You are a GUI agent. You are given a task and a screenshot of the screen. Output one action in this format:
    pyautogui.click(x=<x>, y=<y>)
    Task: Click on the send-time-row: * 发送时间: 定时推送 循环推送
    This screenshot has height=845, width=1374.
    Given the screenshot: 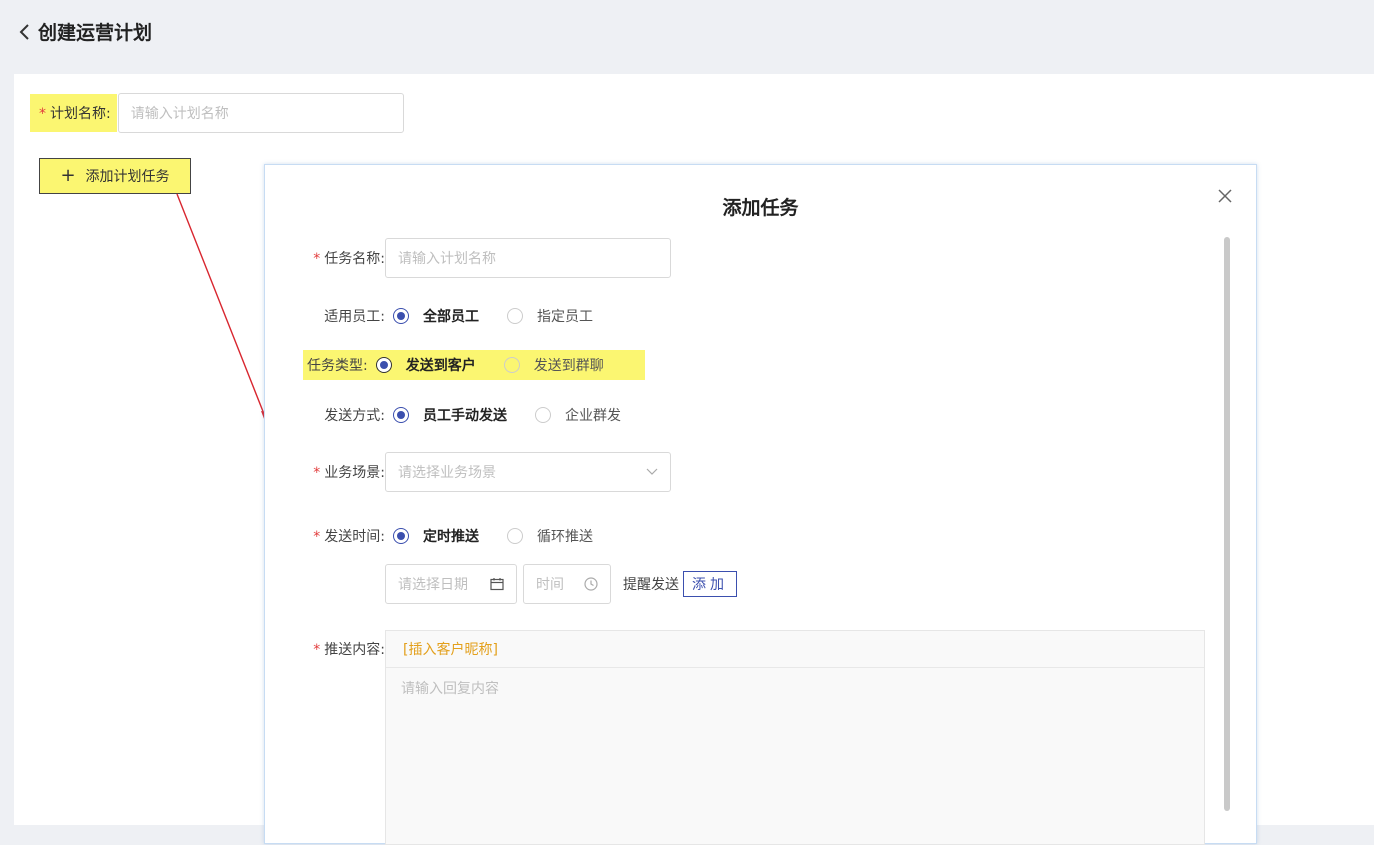 What is the action you would take?
    pyautogui.click(x=458, y=536)
    